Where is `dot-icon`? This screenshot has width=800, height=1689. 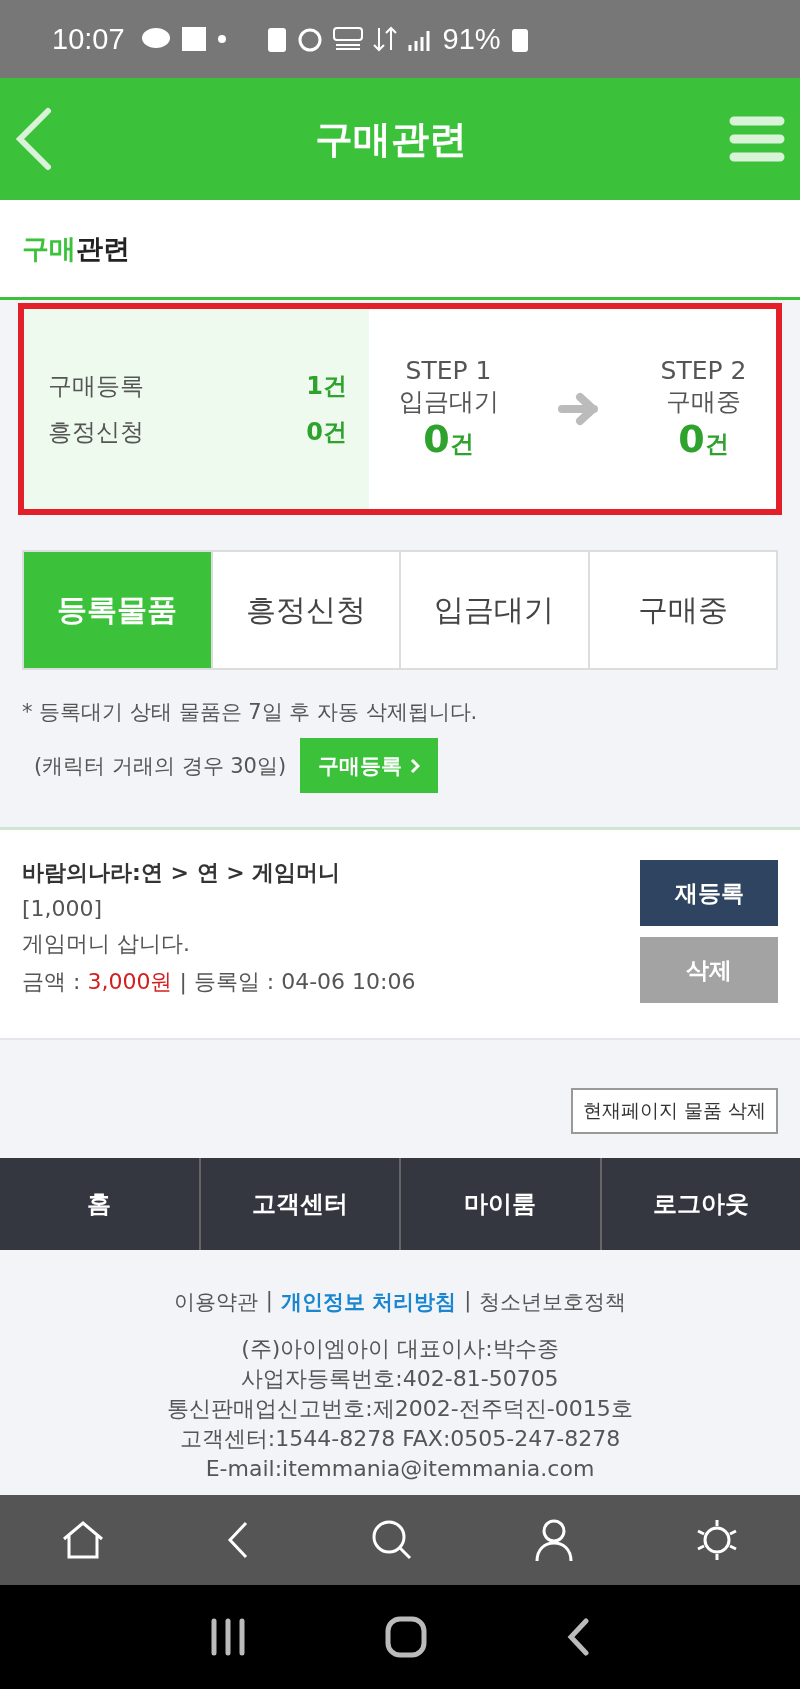 dot-icon is located at coordinates (221, 39).